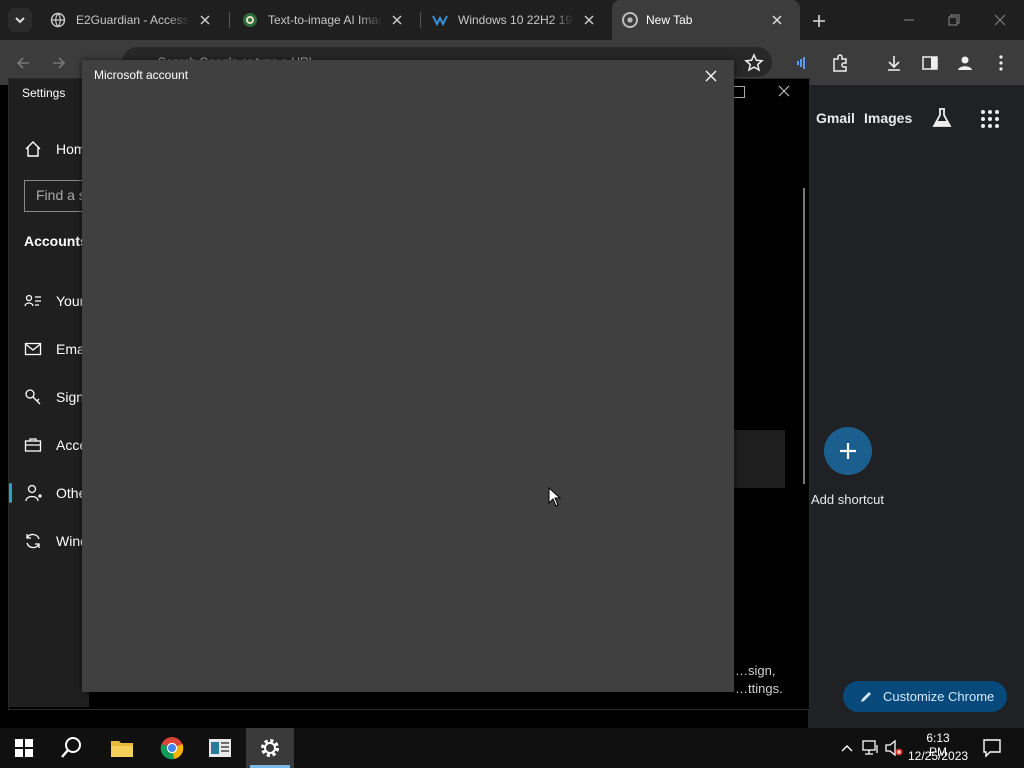 This screenshot has height=768, width=1024. Describe the element at coordinates (1001, 63) in the screenshot. I see `more-menu-icon` at that location.